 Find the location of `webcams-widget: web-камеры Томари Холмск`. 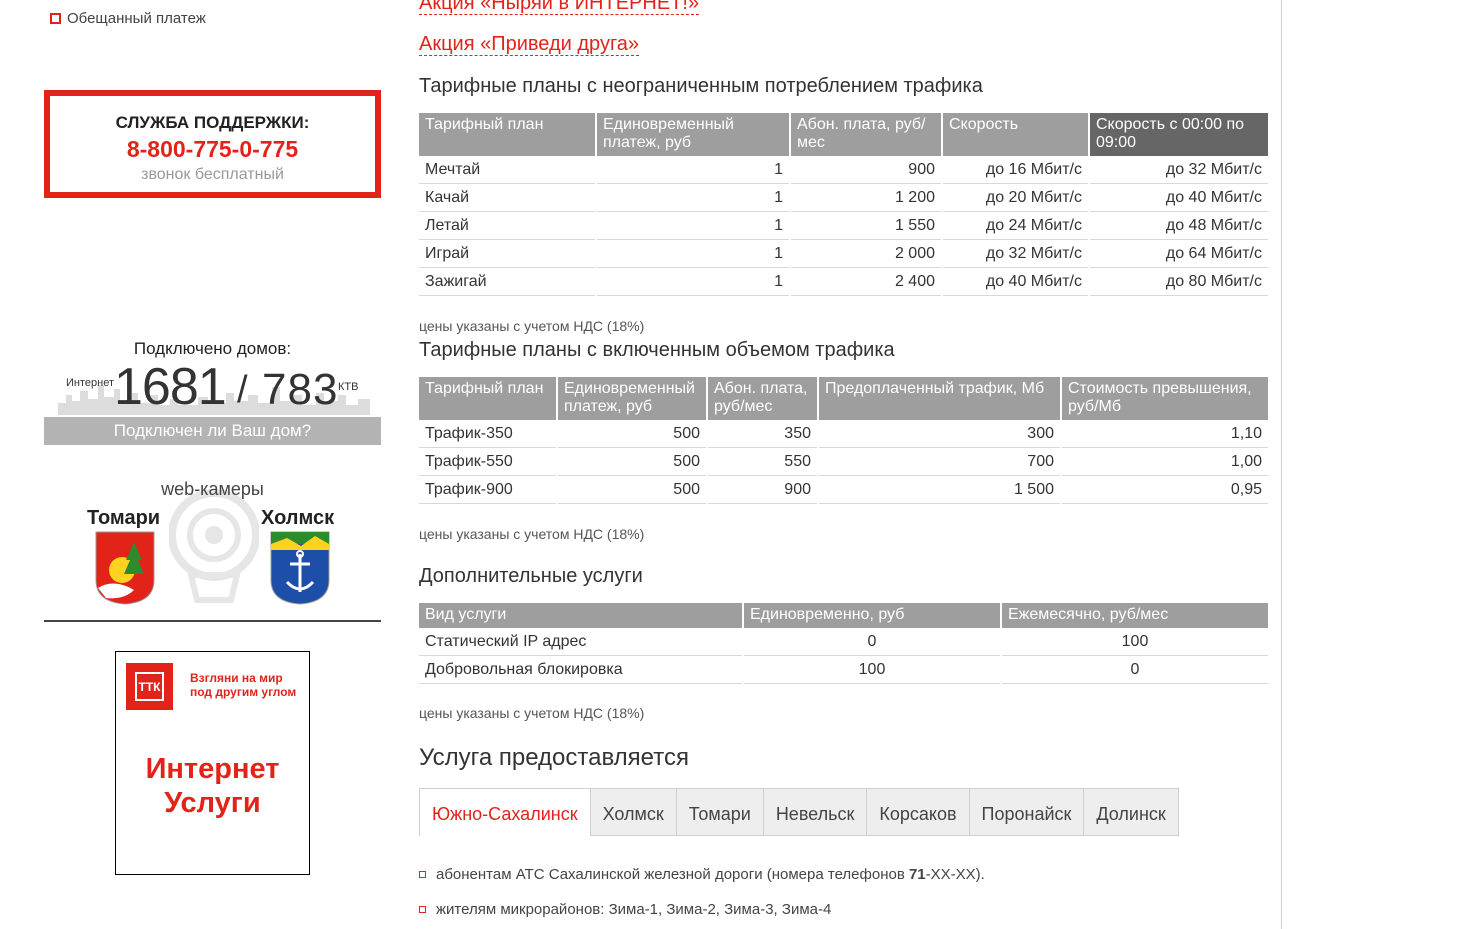

webcams-widget: web-камеры Томари Холмск is located at coordinates (212, 548).